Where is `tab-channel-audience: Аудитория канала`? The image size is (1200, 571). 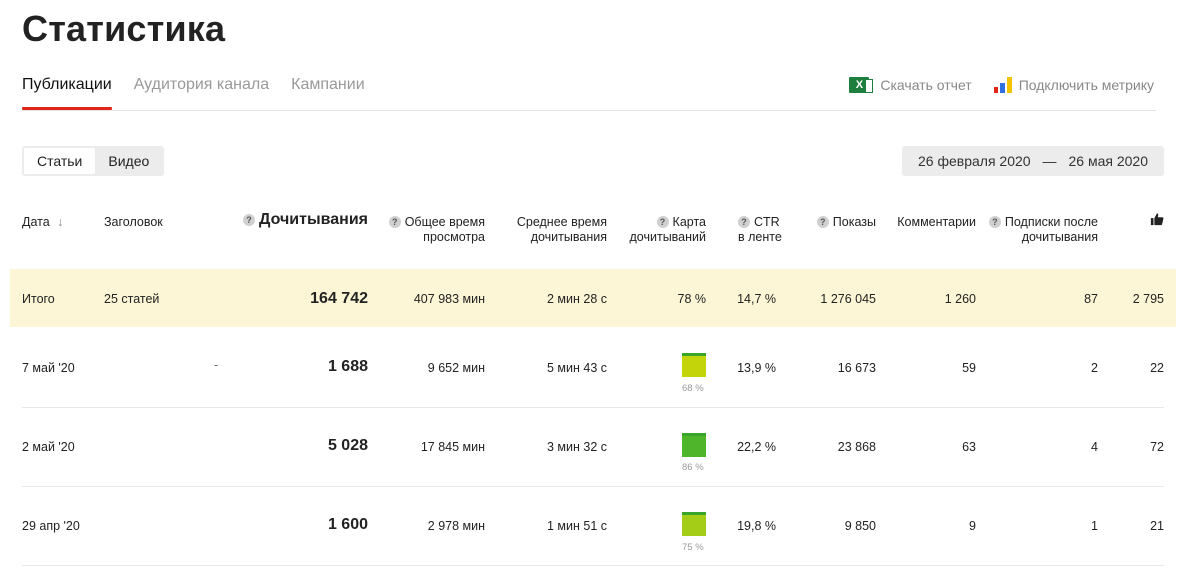 tab-channel-audience: Аудитория канала is located at coordinates (201, 92).